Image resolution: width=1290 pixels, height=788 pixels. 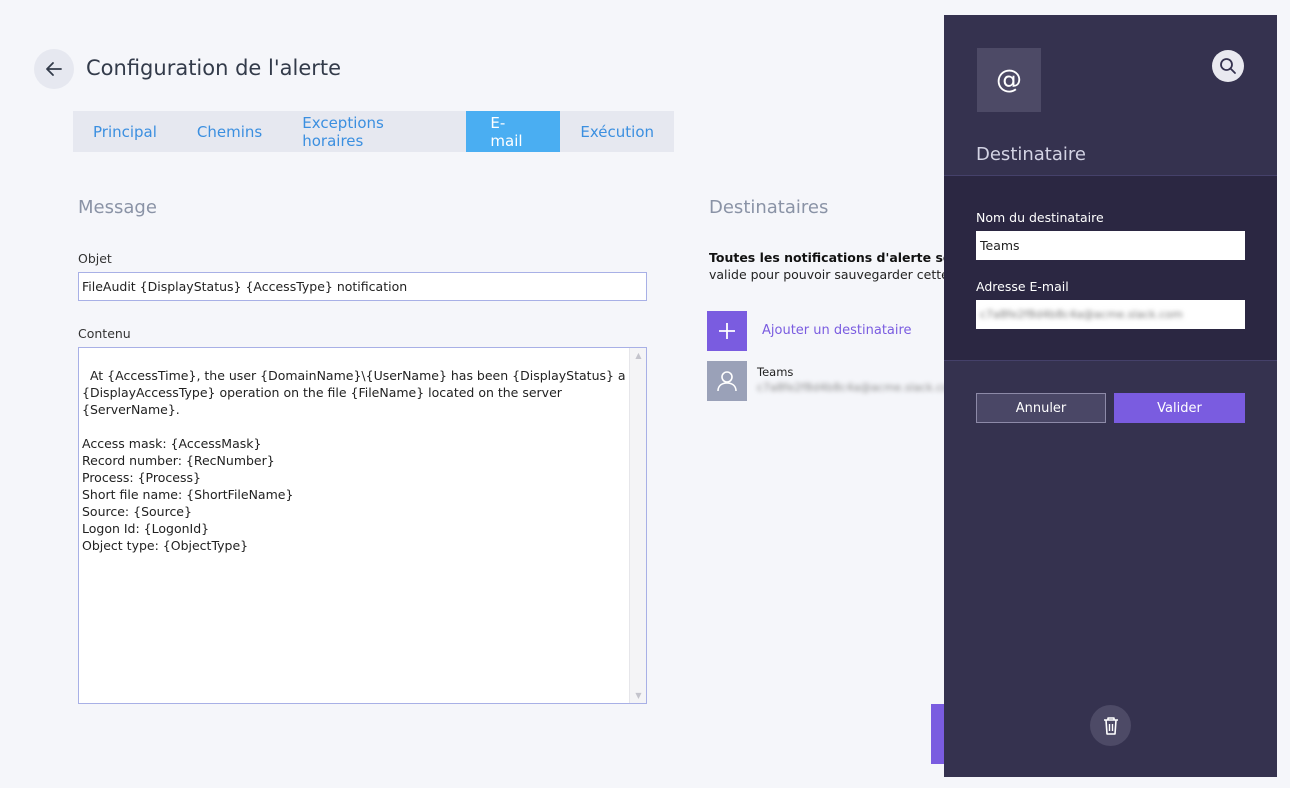 I want to click on tab-exceptions-horaires: Exceptions horaires, so click(x=374, y=131).